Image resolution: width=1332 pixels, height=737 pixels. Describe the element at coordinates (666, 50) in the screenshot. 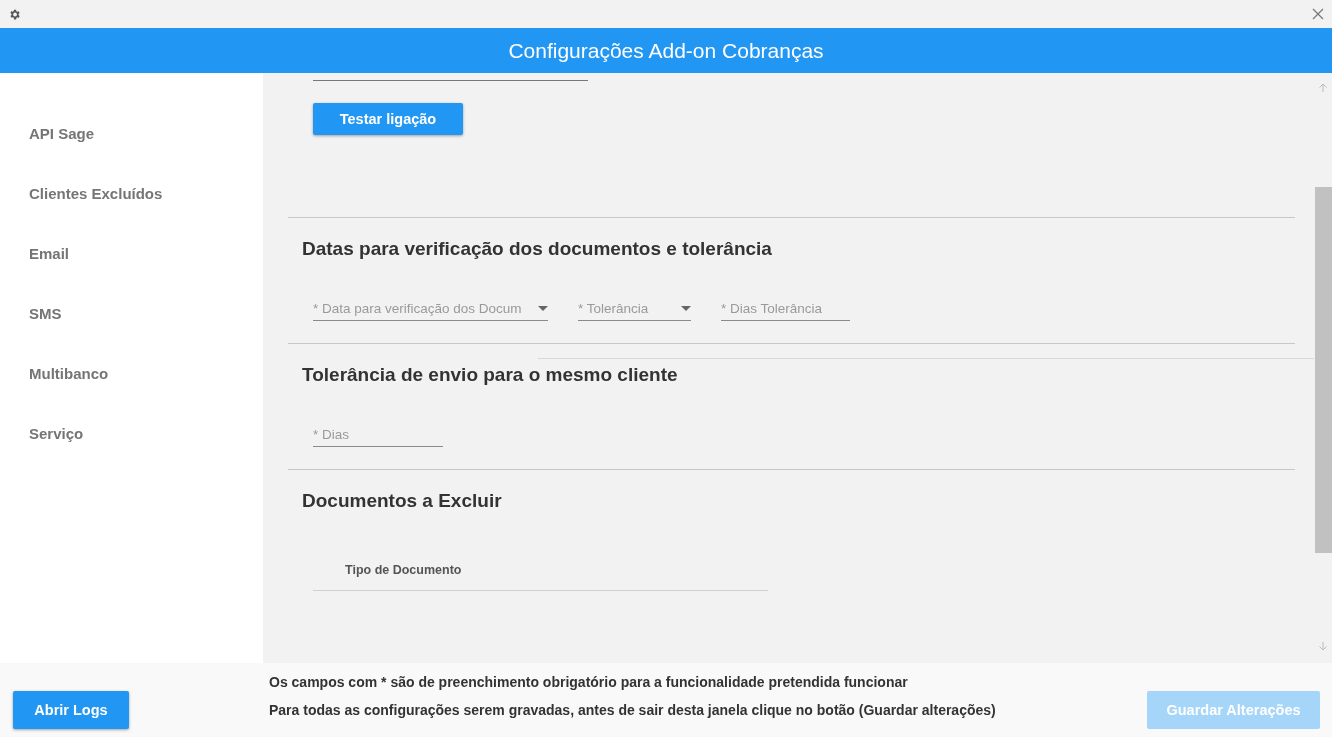

I see `window-title: Configurações Add-on Cobranças` at that location.